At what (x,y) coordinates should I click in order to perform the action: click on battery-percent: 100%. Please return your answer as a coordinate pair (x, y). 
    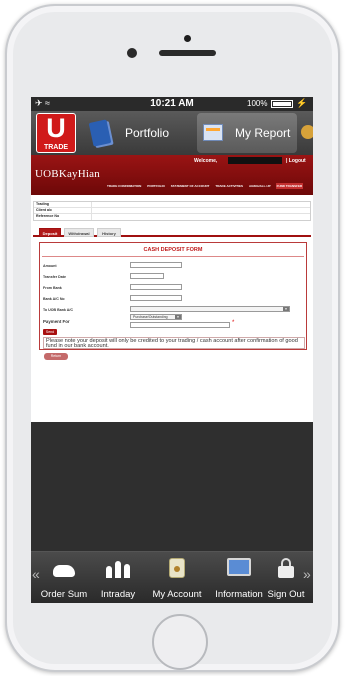
    Looking at the image, I should click on (257, 103).